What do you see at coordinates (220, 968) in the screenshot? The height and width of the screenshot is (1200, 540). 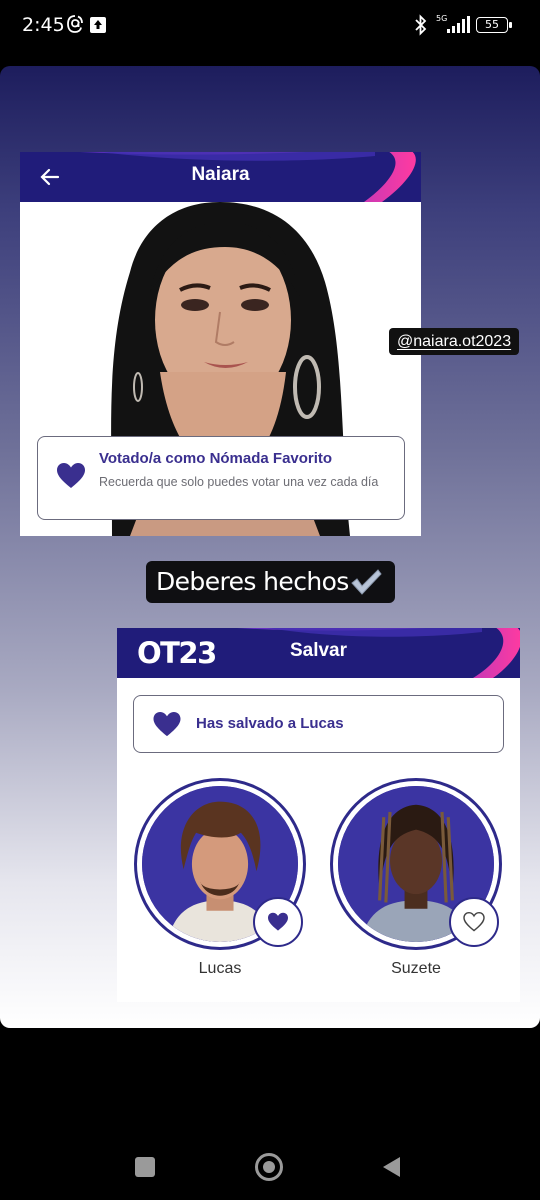 I see `candidate-name: Lucas` at bounding box center [220, 968].